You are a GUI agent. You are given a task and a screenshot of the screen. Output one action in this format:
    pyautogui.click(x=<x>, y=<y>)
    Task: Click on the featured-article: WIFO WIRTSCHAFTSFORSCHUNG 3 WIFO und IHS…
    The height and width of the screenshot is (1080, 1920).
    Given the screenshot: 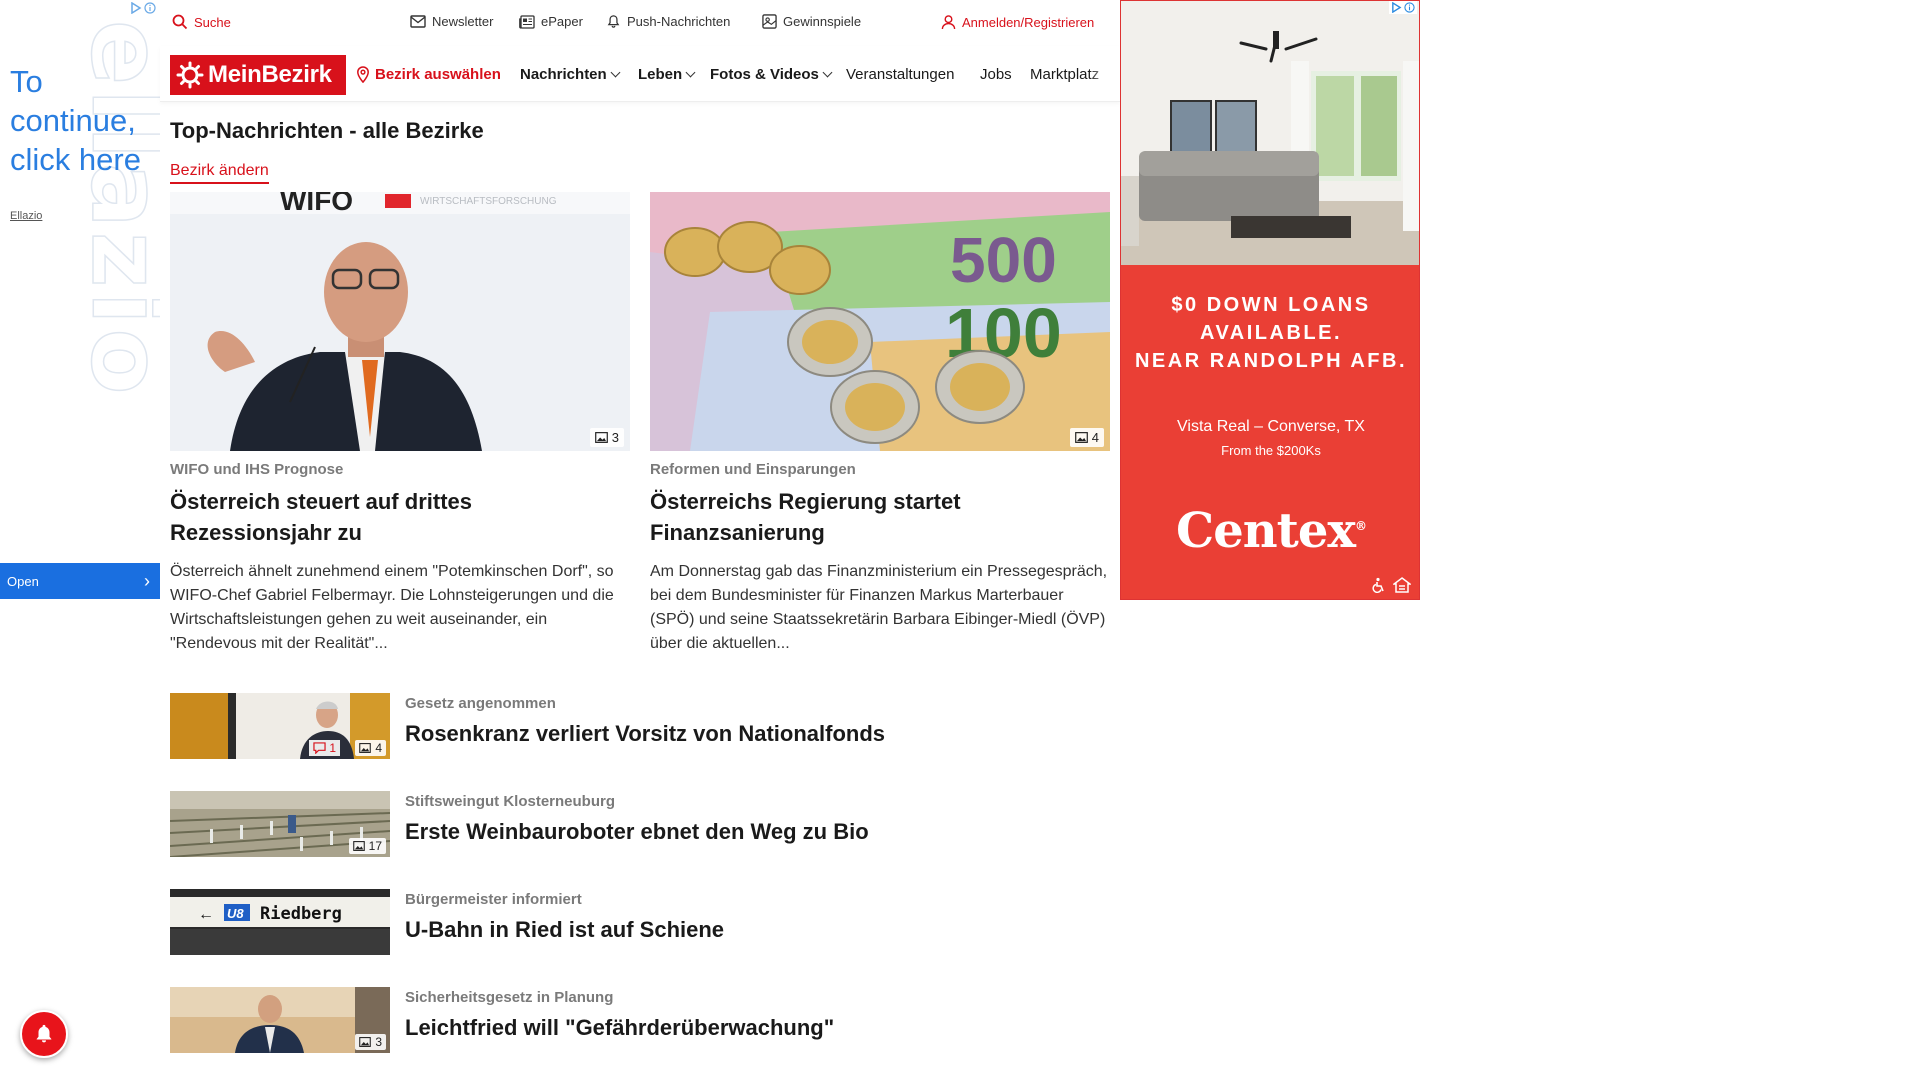 What is the action you would take?
    pyautogui.click(x=400, y=424)
    